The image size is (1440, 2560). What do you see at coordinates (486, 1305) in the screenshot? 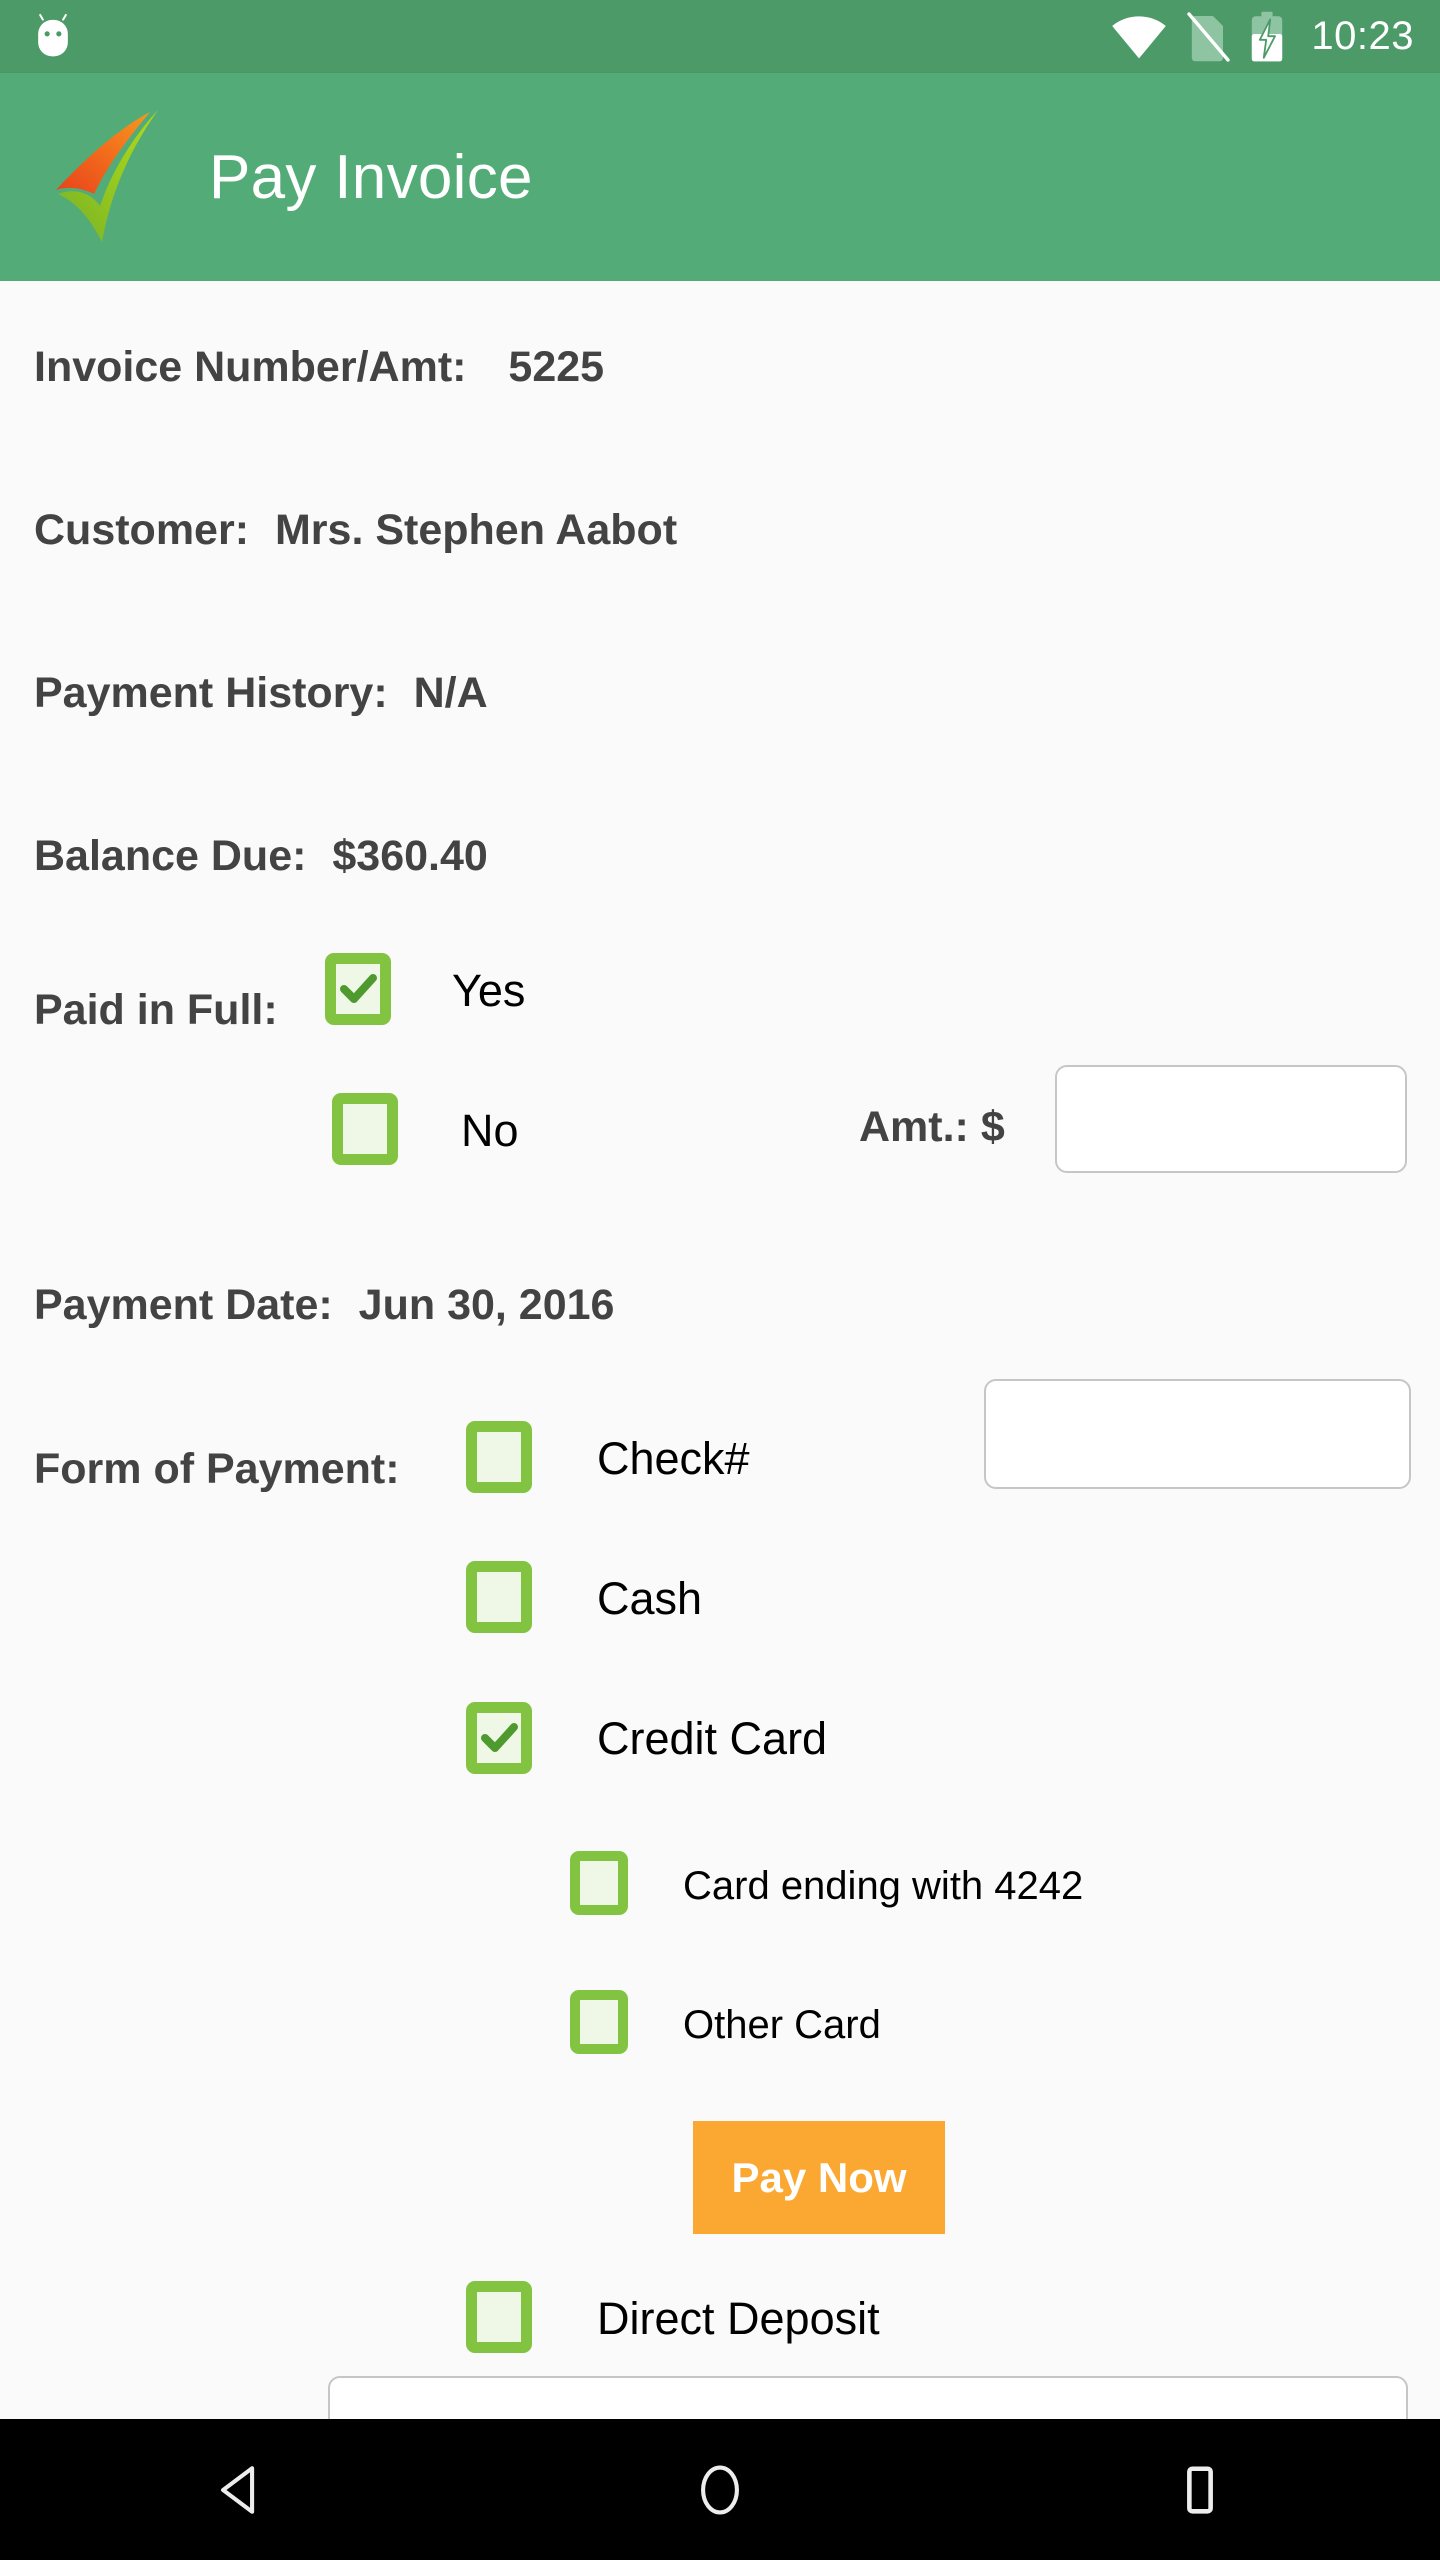
I see `payment-date-value: Jun 30, 2016` at bounding box center [486, 1305].